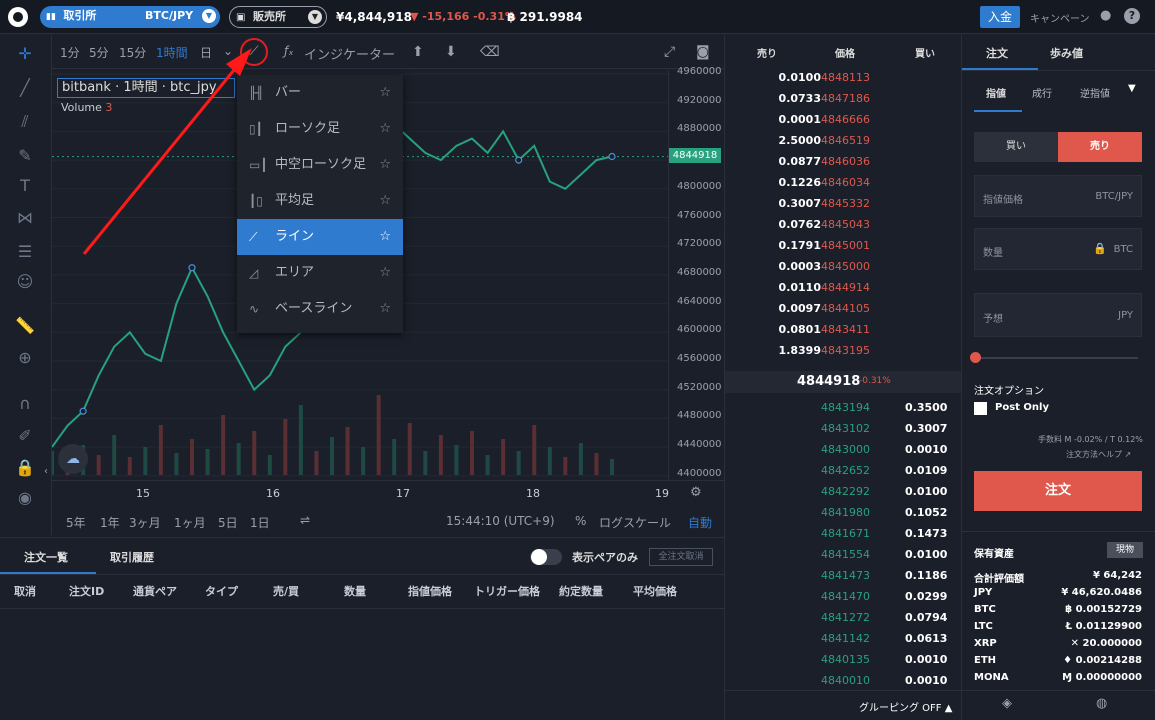  Describe the element at coordinates (349, 53) in the screenshot. I see `indicator-button: インジケーター` at that location.